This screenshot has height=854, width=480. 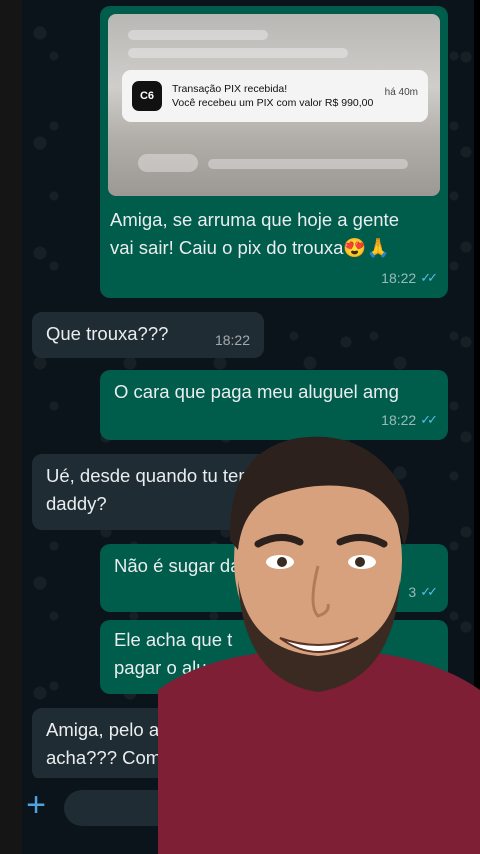 What do you see at coordinates (256, 391) in the screenshot?
I see `message-text: O cara que paga meu aluguel amg` at bounding box center [256, 391].